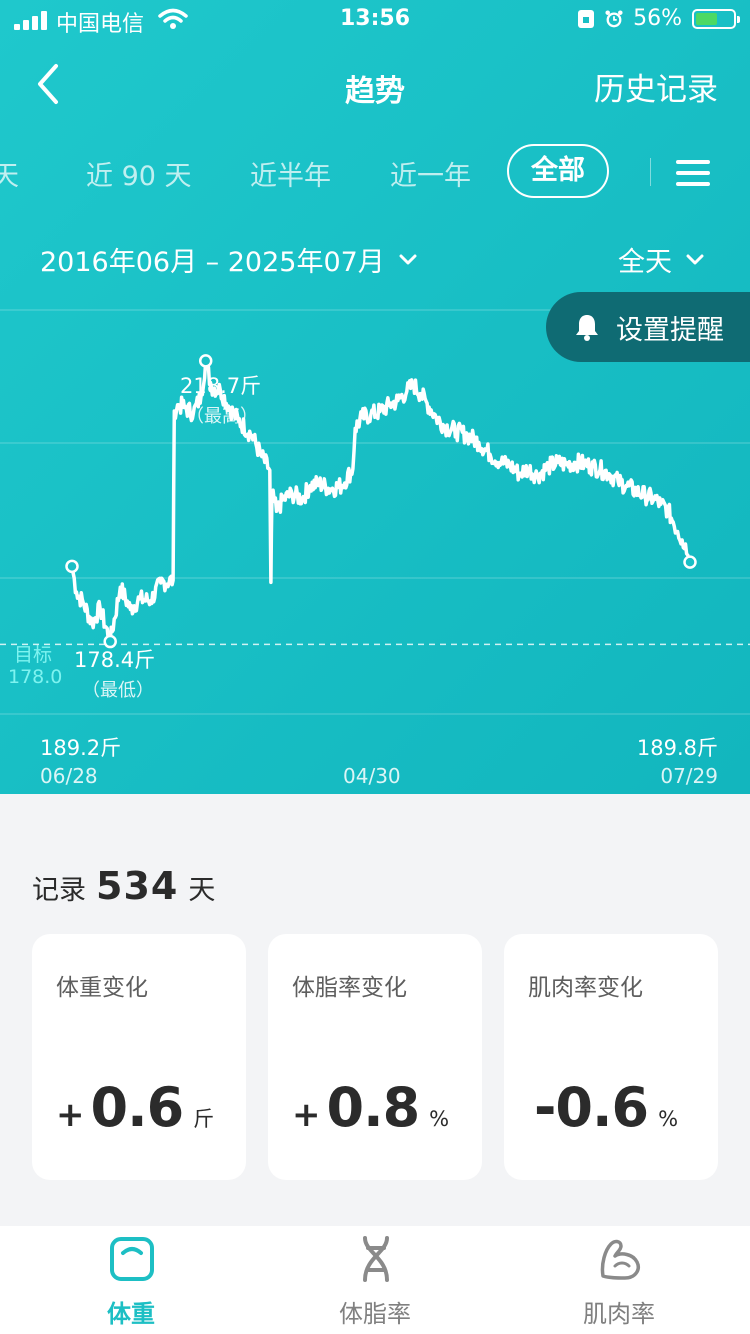  What do you see at coordinates (375, 1314) in the screenshot?
I see `nav-label: 体脂率` at bounding box center [375, 1314].